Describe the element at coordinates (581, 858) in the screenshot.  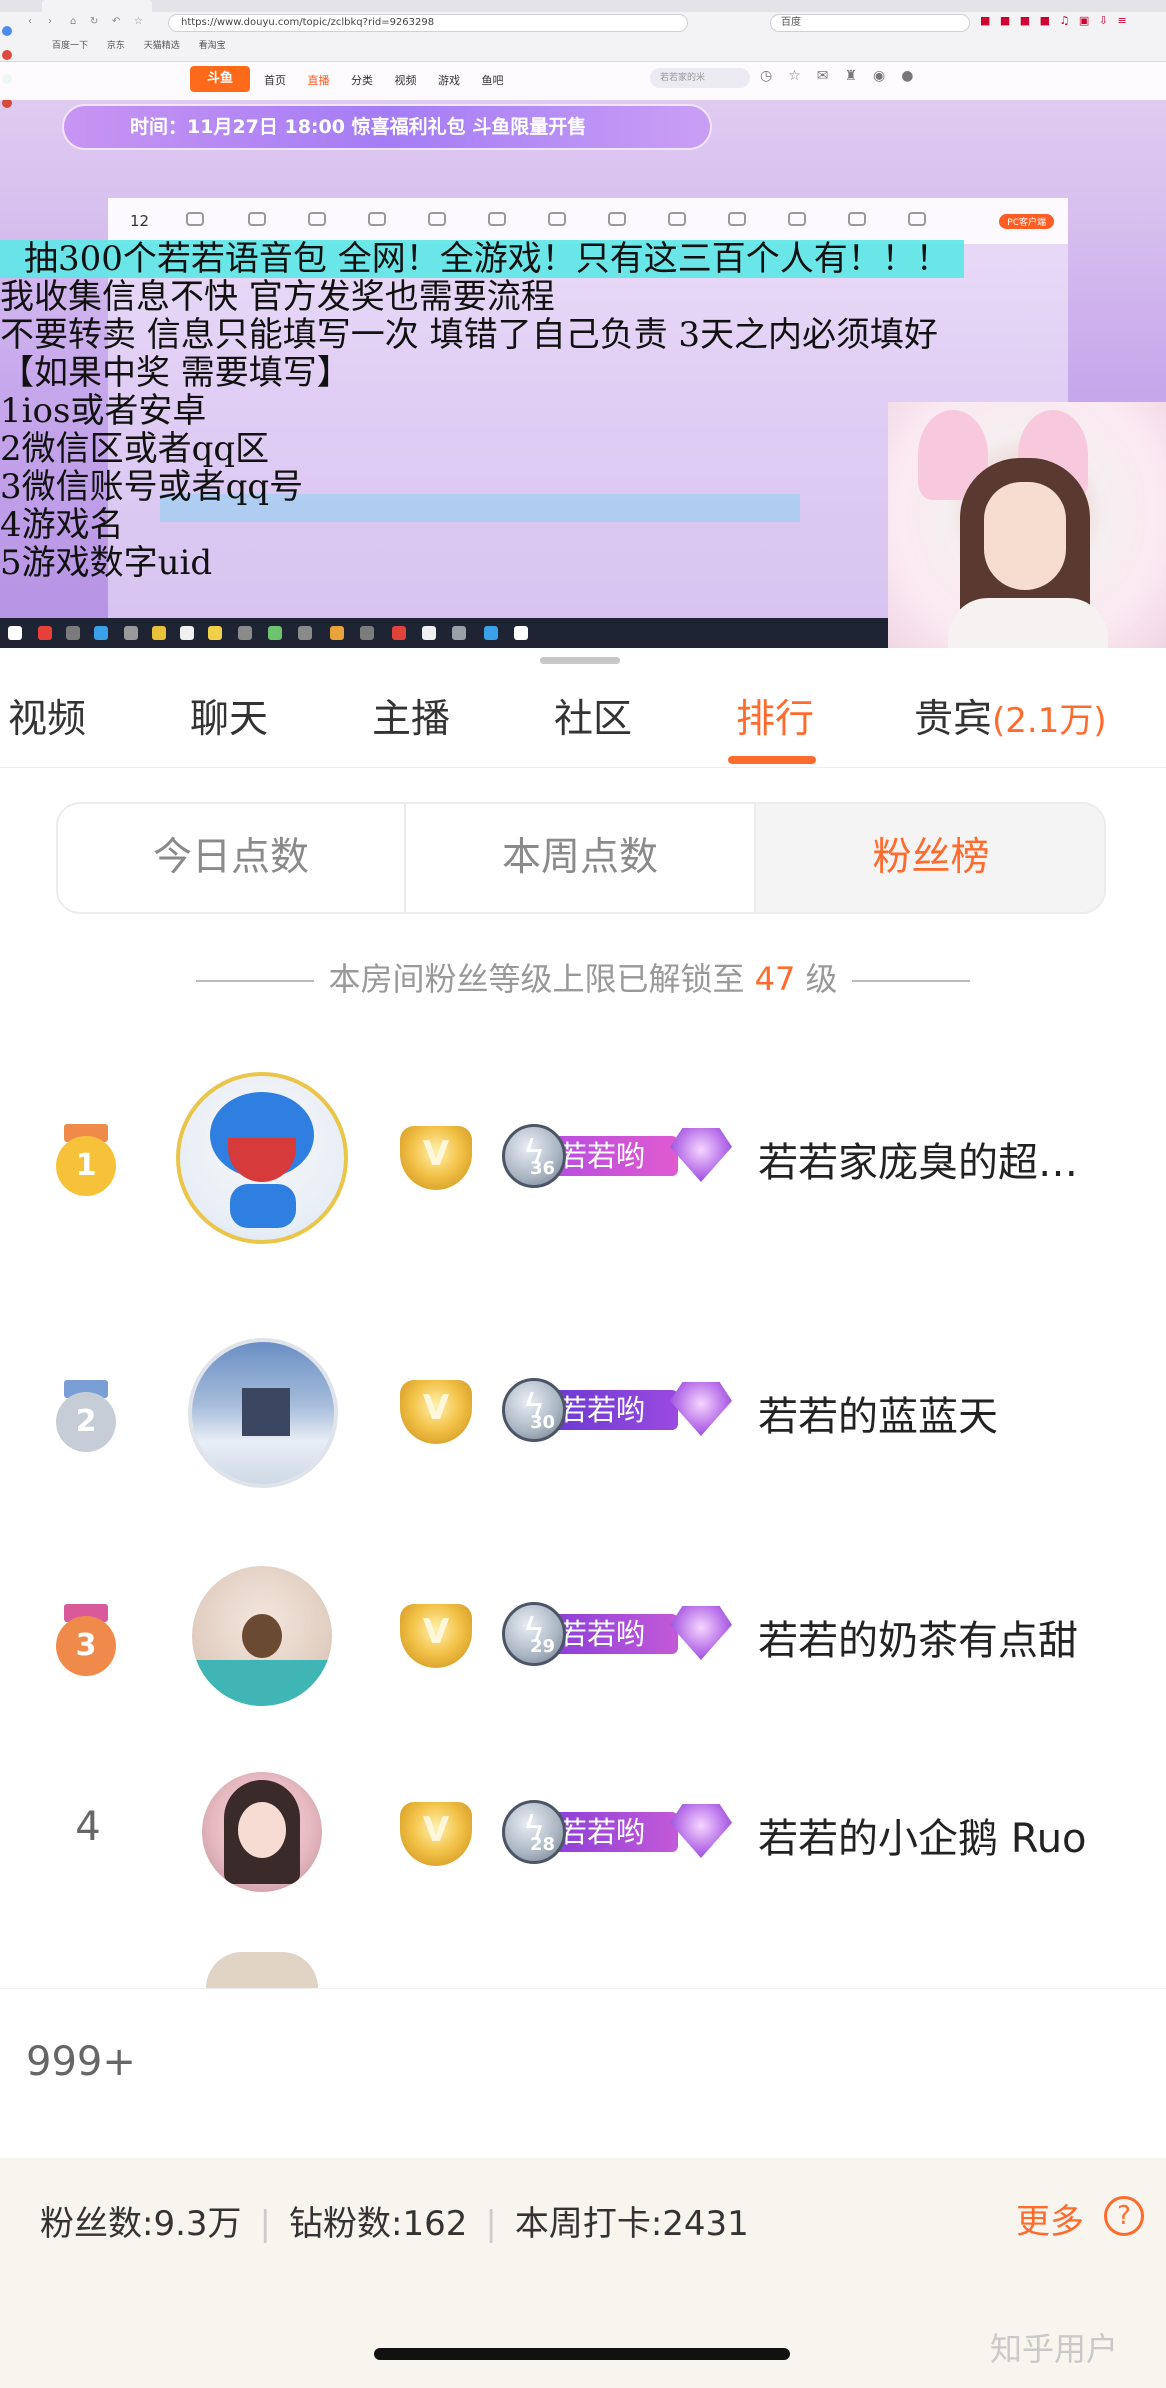
I see `segment-week-points: 本周点数` at that location.